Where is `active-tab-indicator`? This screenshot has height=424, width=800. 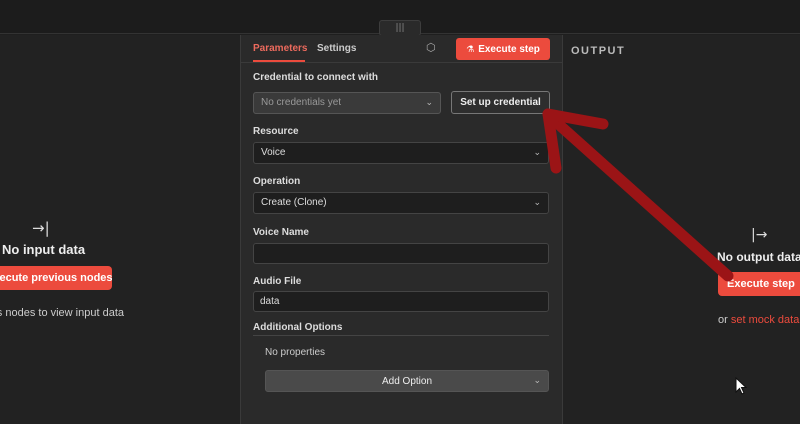 active-tab-indicator is located at coordinates (279, 61).